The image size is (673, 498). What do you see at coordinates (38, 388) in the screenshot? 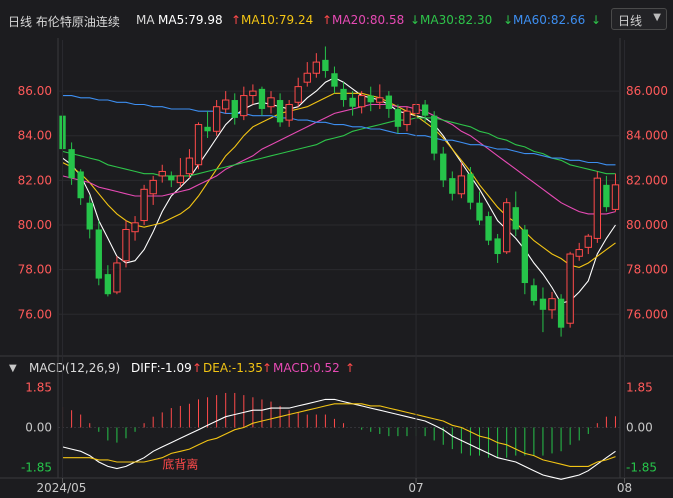
I see `macd-tick-left: 1.85` at bounding box center [38, 388].